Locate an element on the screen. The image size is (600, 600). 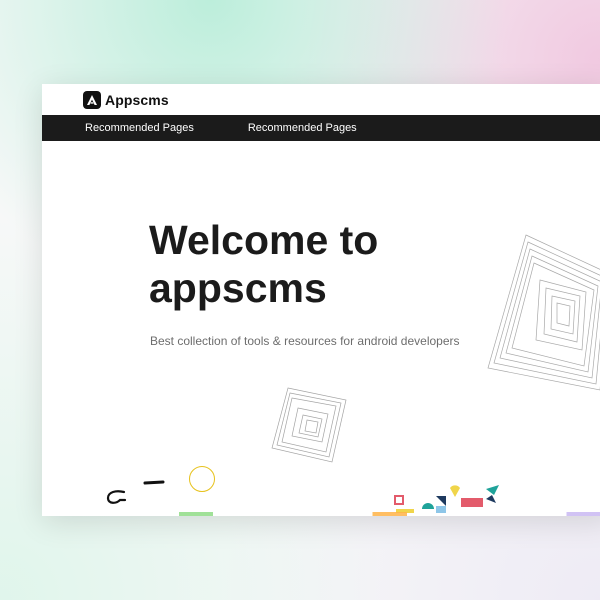
appscms-logo-icon is located at coordinates (92, 99).